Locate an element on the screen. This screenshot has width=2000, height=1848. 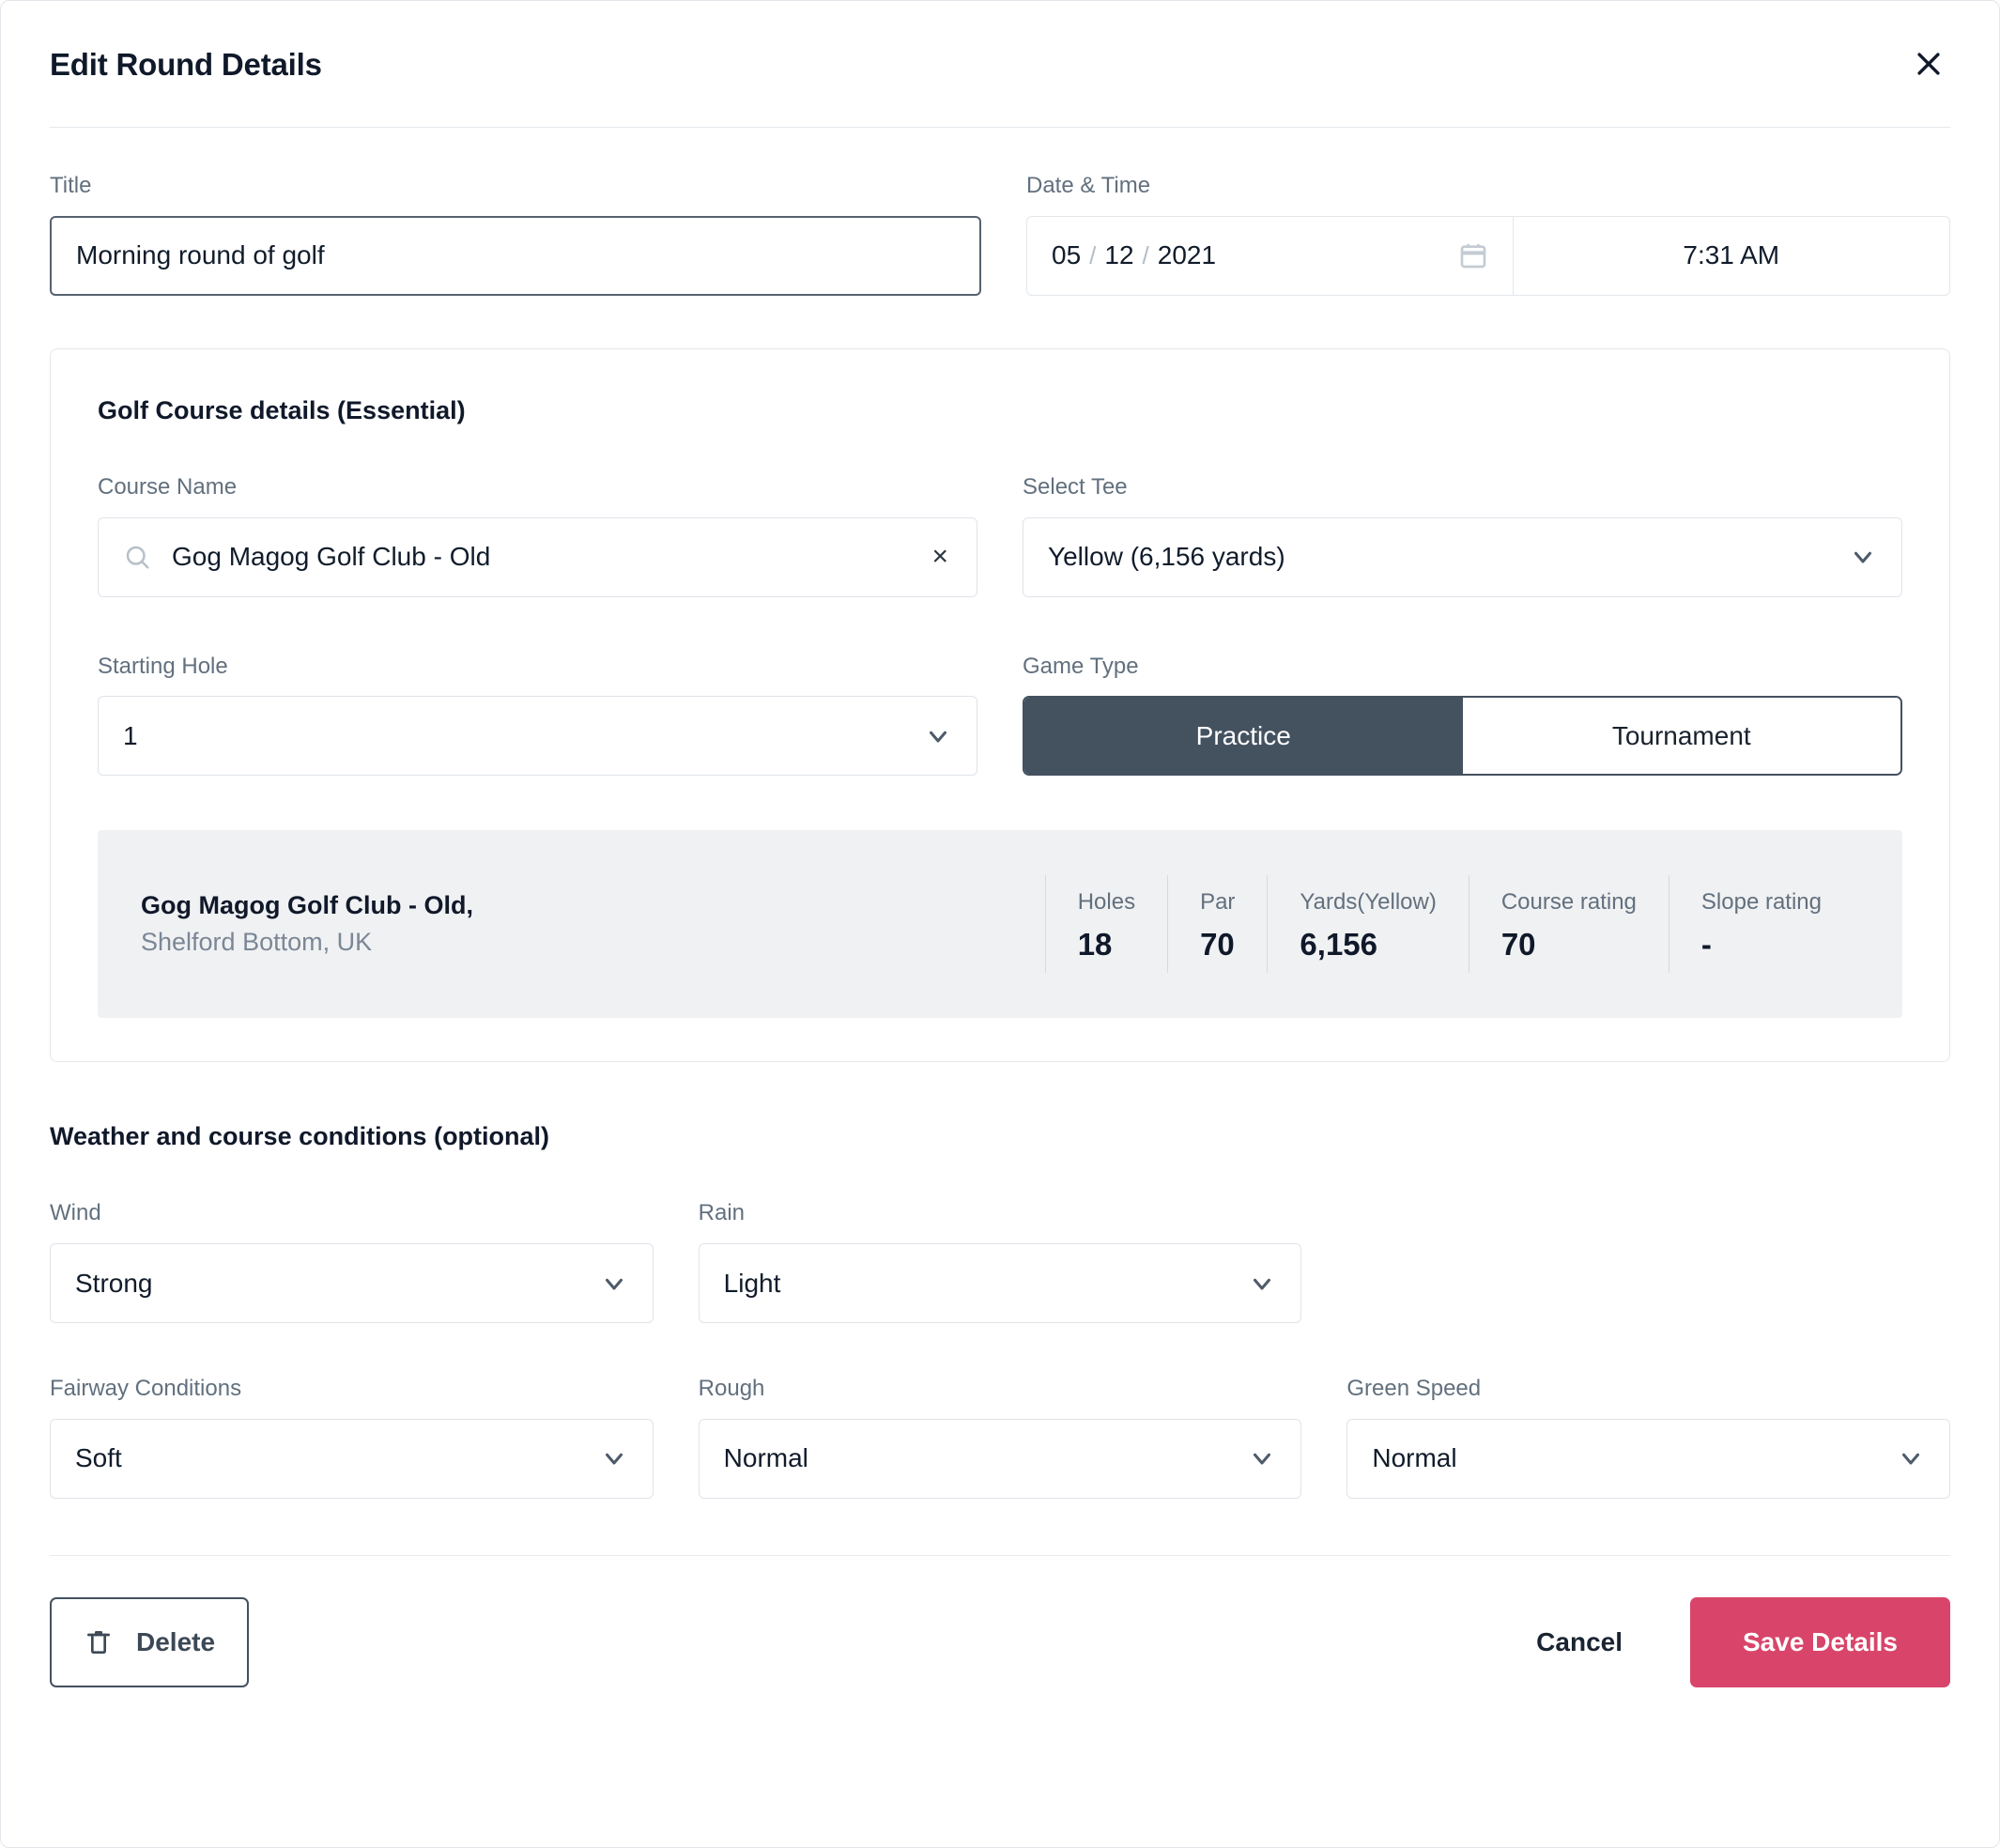
modal-footer: Delete Cancel Save Details is located at coordinates (1000, 1644).